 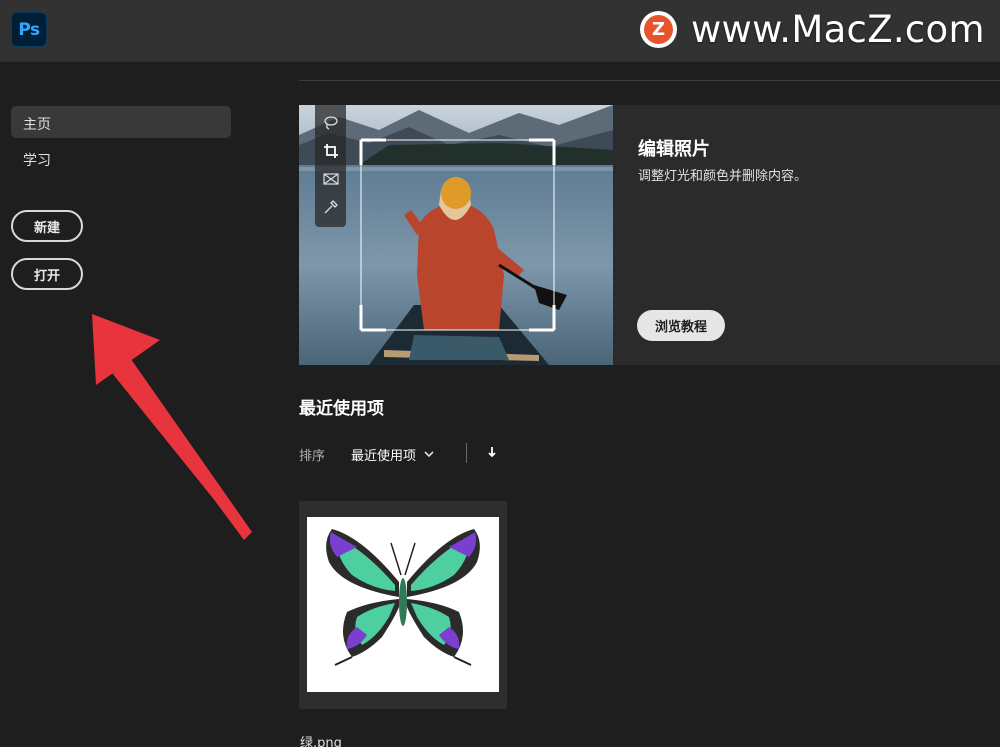 What do you see at coordinates (384, 456) in the screenshot?
I see `sort-value: 最近使用项` at bounding box center [384, 456].